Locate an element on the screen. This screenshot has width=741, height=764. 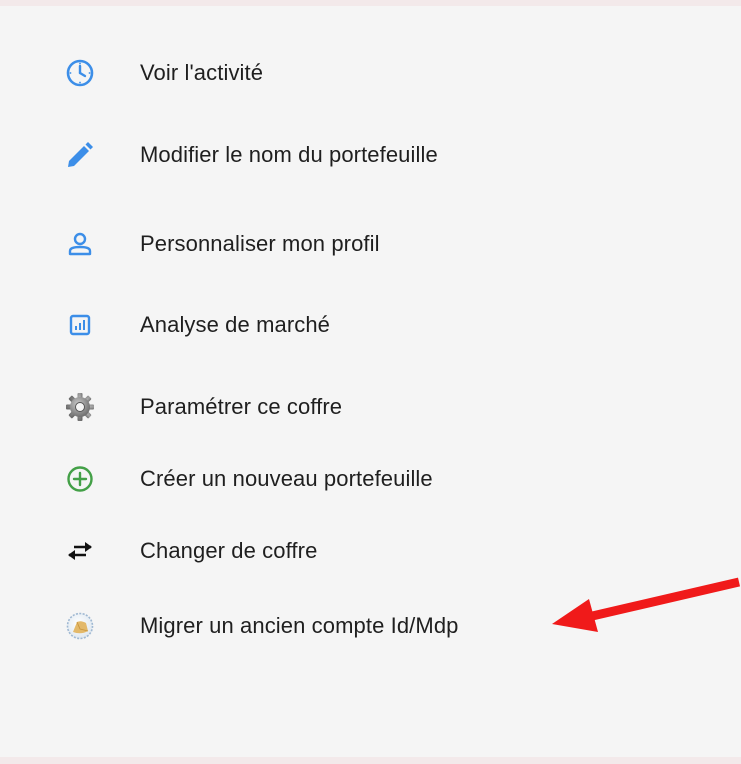
menu-item-view-activity: Voir l'activité is located at coordinates (320, 73).